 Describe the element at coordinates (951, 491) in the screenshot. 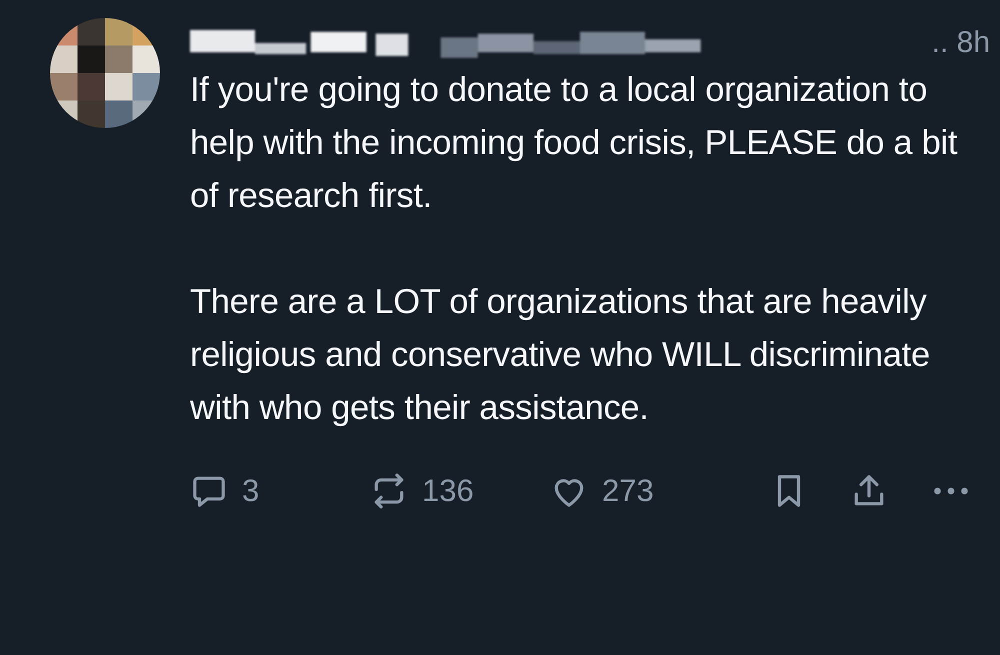

I see `more-icon` at that location.